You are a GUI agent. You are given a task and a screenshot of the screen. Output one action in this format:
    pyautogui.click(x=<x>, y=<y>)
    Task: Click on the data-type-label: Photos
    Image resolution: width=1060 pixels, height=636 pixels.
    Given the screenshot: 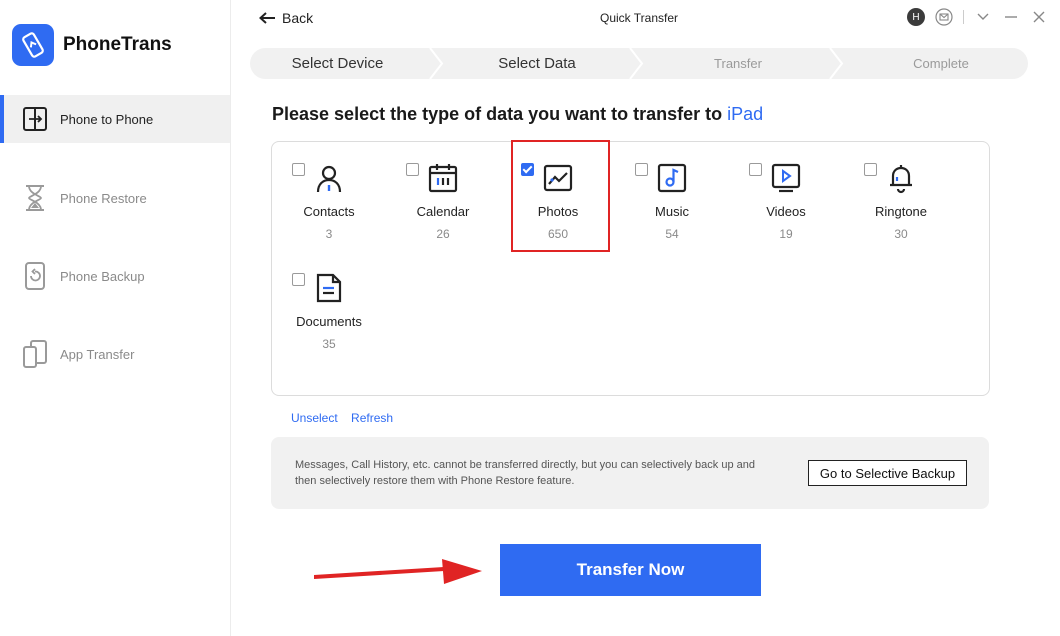 What is the action you would take?
    pyautogui.click(x=558, y=211)
    